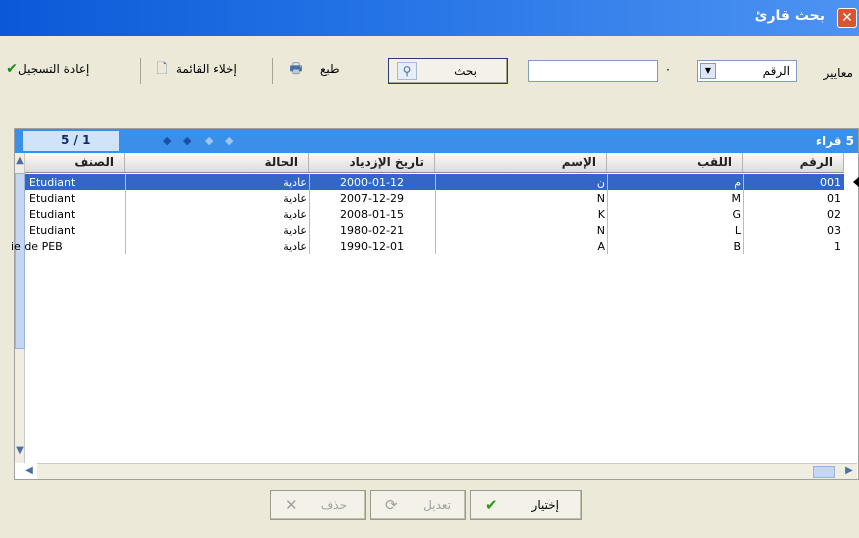  Describe the element at coordinates (526, 505) in the screenshot. I see `choose-button: إختيار ✔` at that location.